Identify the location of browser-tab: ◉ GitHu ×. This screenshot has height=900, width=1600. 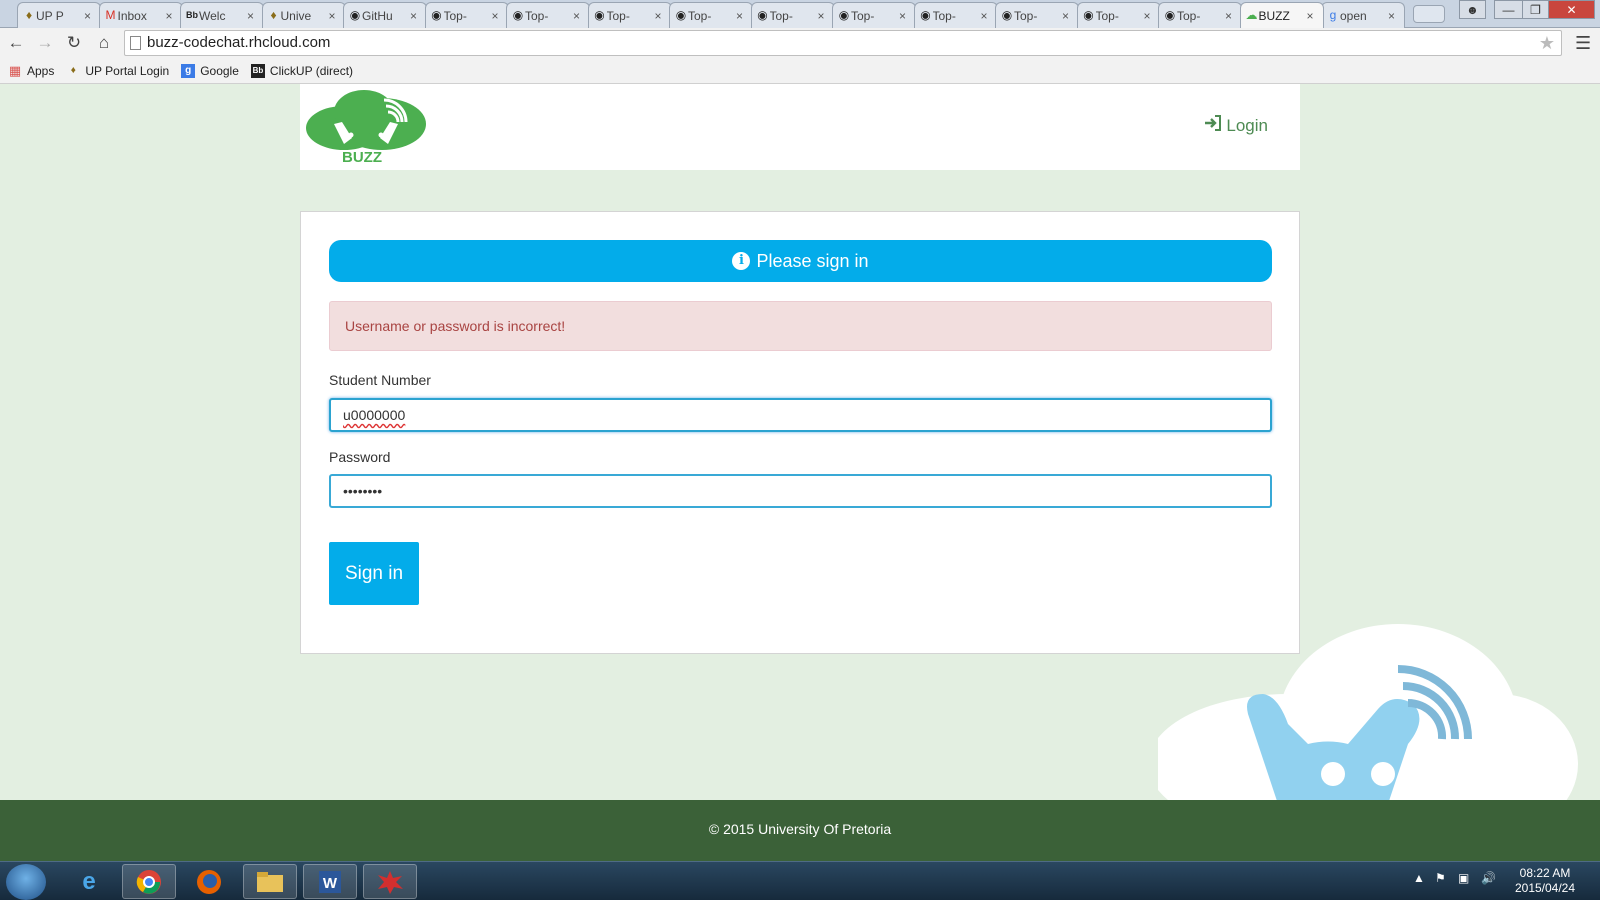
(385, 15).